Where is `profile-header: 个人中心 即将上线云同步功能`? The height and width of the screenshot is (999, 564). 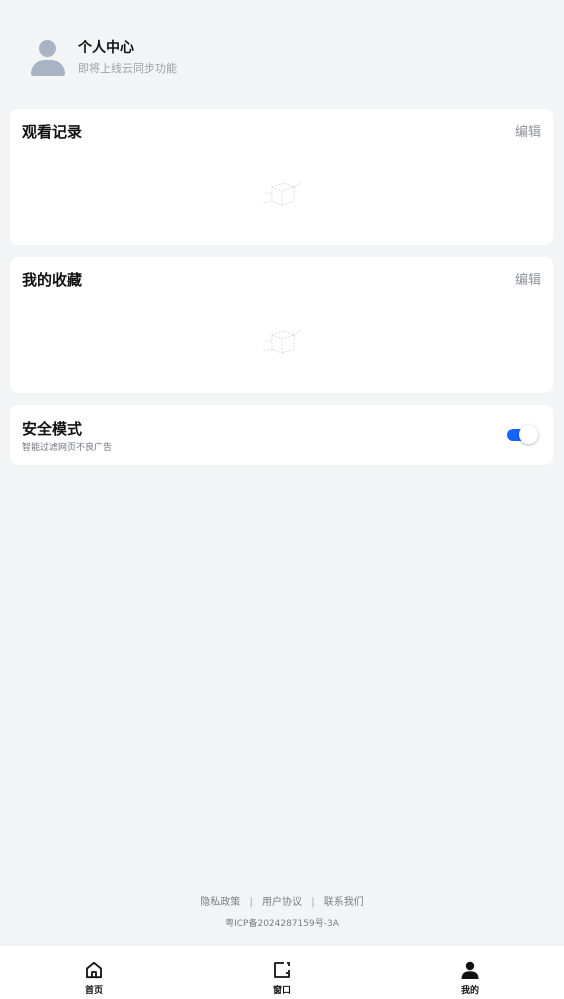
profile-header: 个人中心 即将上线云同步功能 is located at coordinates (103, 58).